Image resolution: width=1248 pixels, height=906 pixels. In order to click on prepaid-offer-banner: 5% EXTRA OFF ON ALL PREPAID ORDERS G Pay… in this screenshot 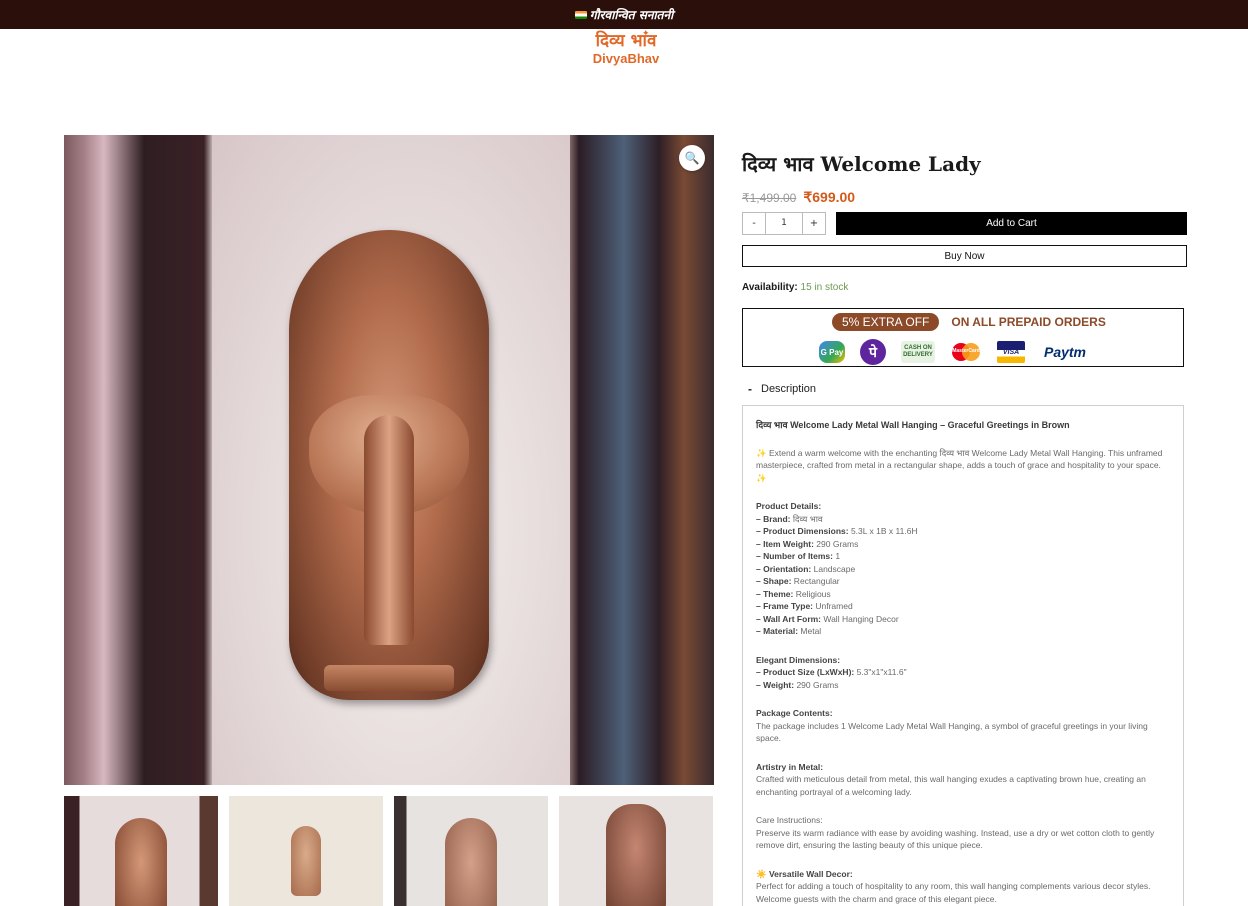, I will do `click(963, 337)`.